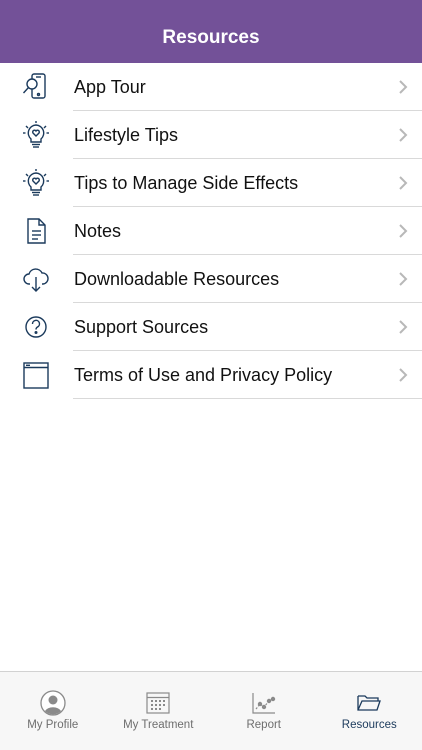  What do you see at coordinates (126, 134) in the screenshot?
I see `list-item-label: Lifestyle Tips` at bounding box center [126, 134].